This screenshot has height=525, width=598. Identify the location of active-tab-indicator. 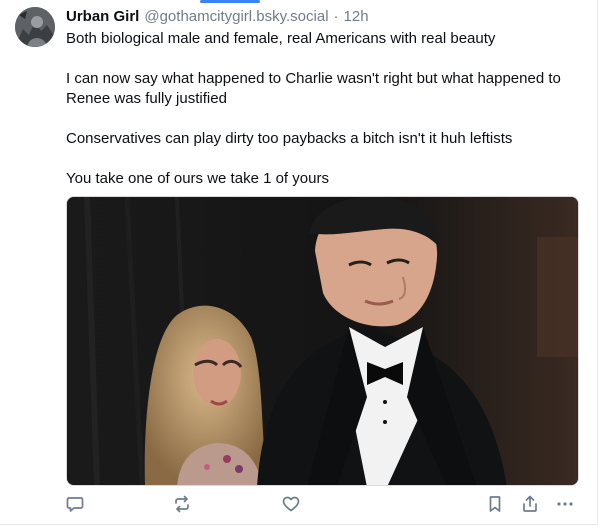
(230, 1).